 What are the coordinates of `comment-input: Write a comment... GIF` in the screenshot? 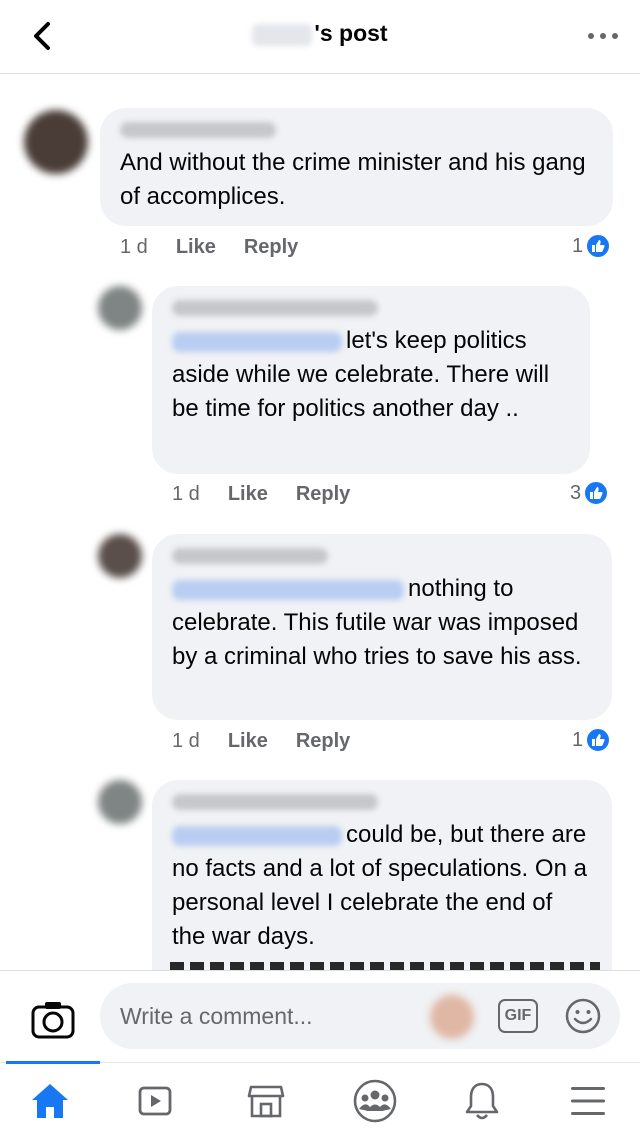 It's located at (360, 1016).